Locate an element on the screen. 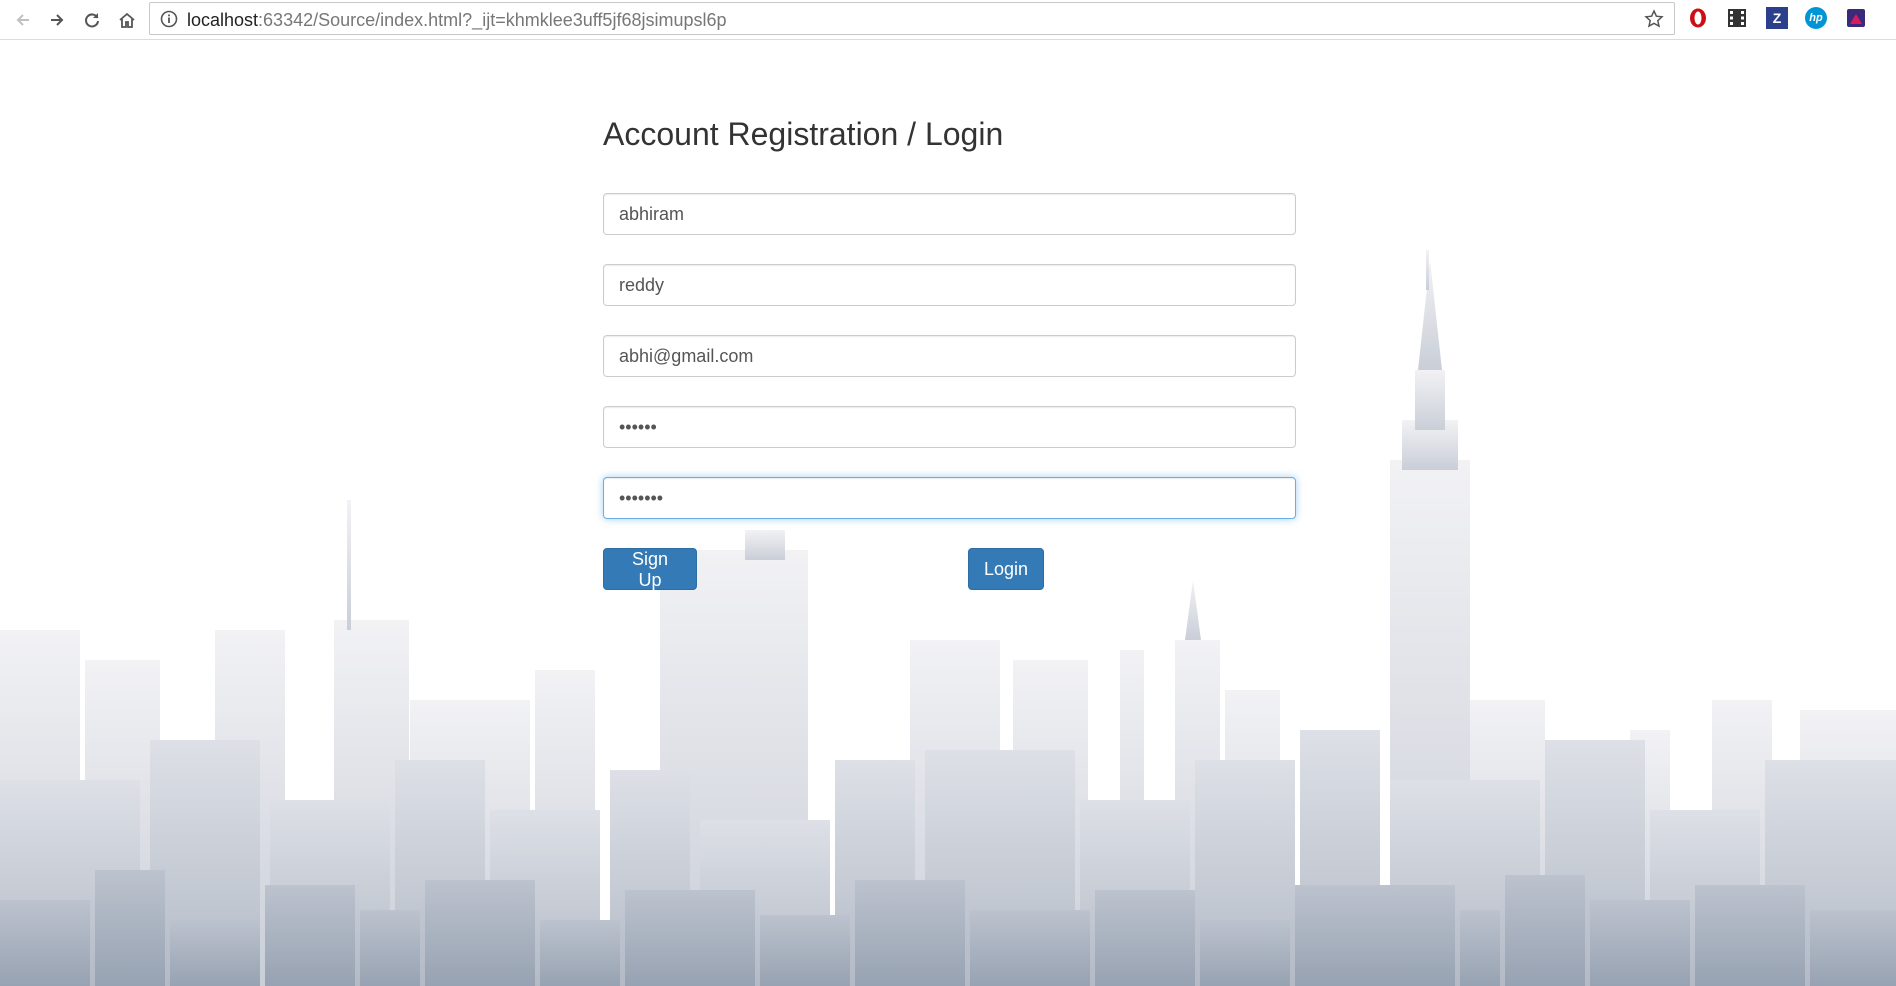 This screenshot has width=1896, height=986. back-icon is located at coordinates (22, 20).